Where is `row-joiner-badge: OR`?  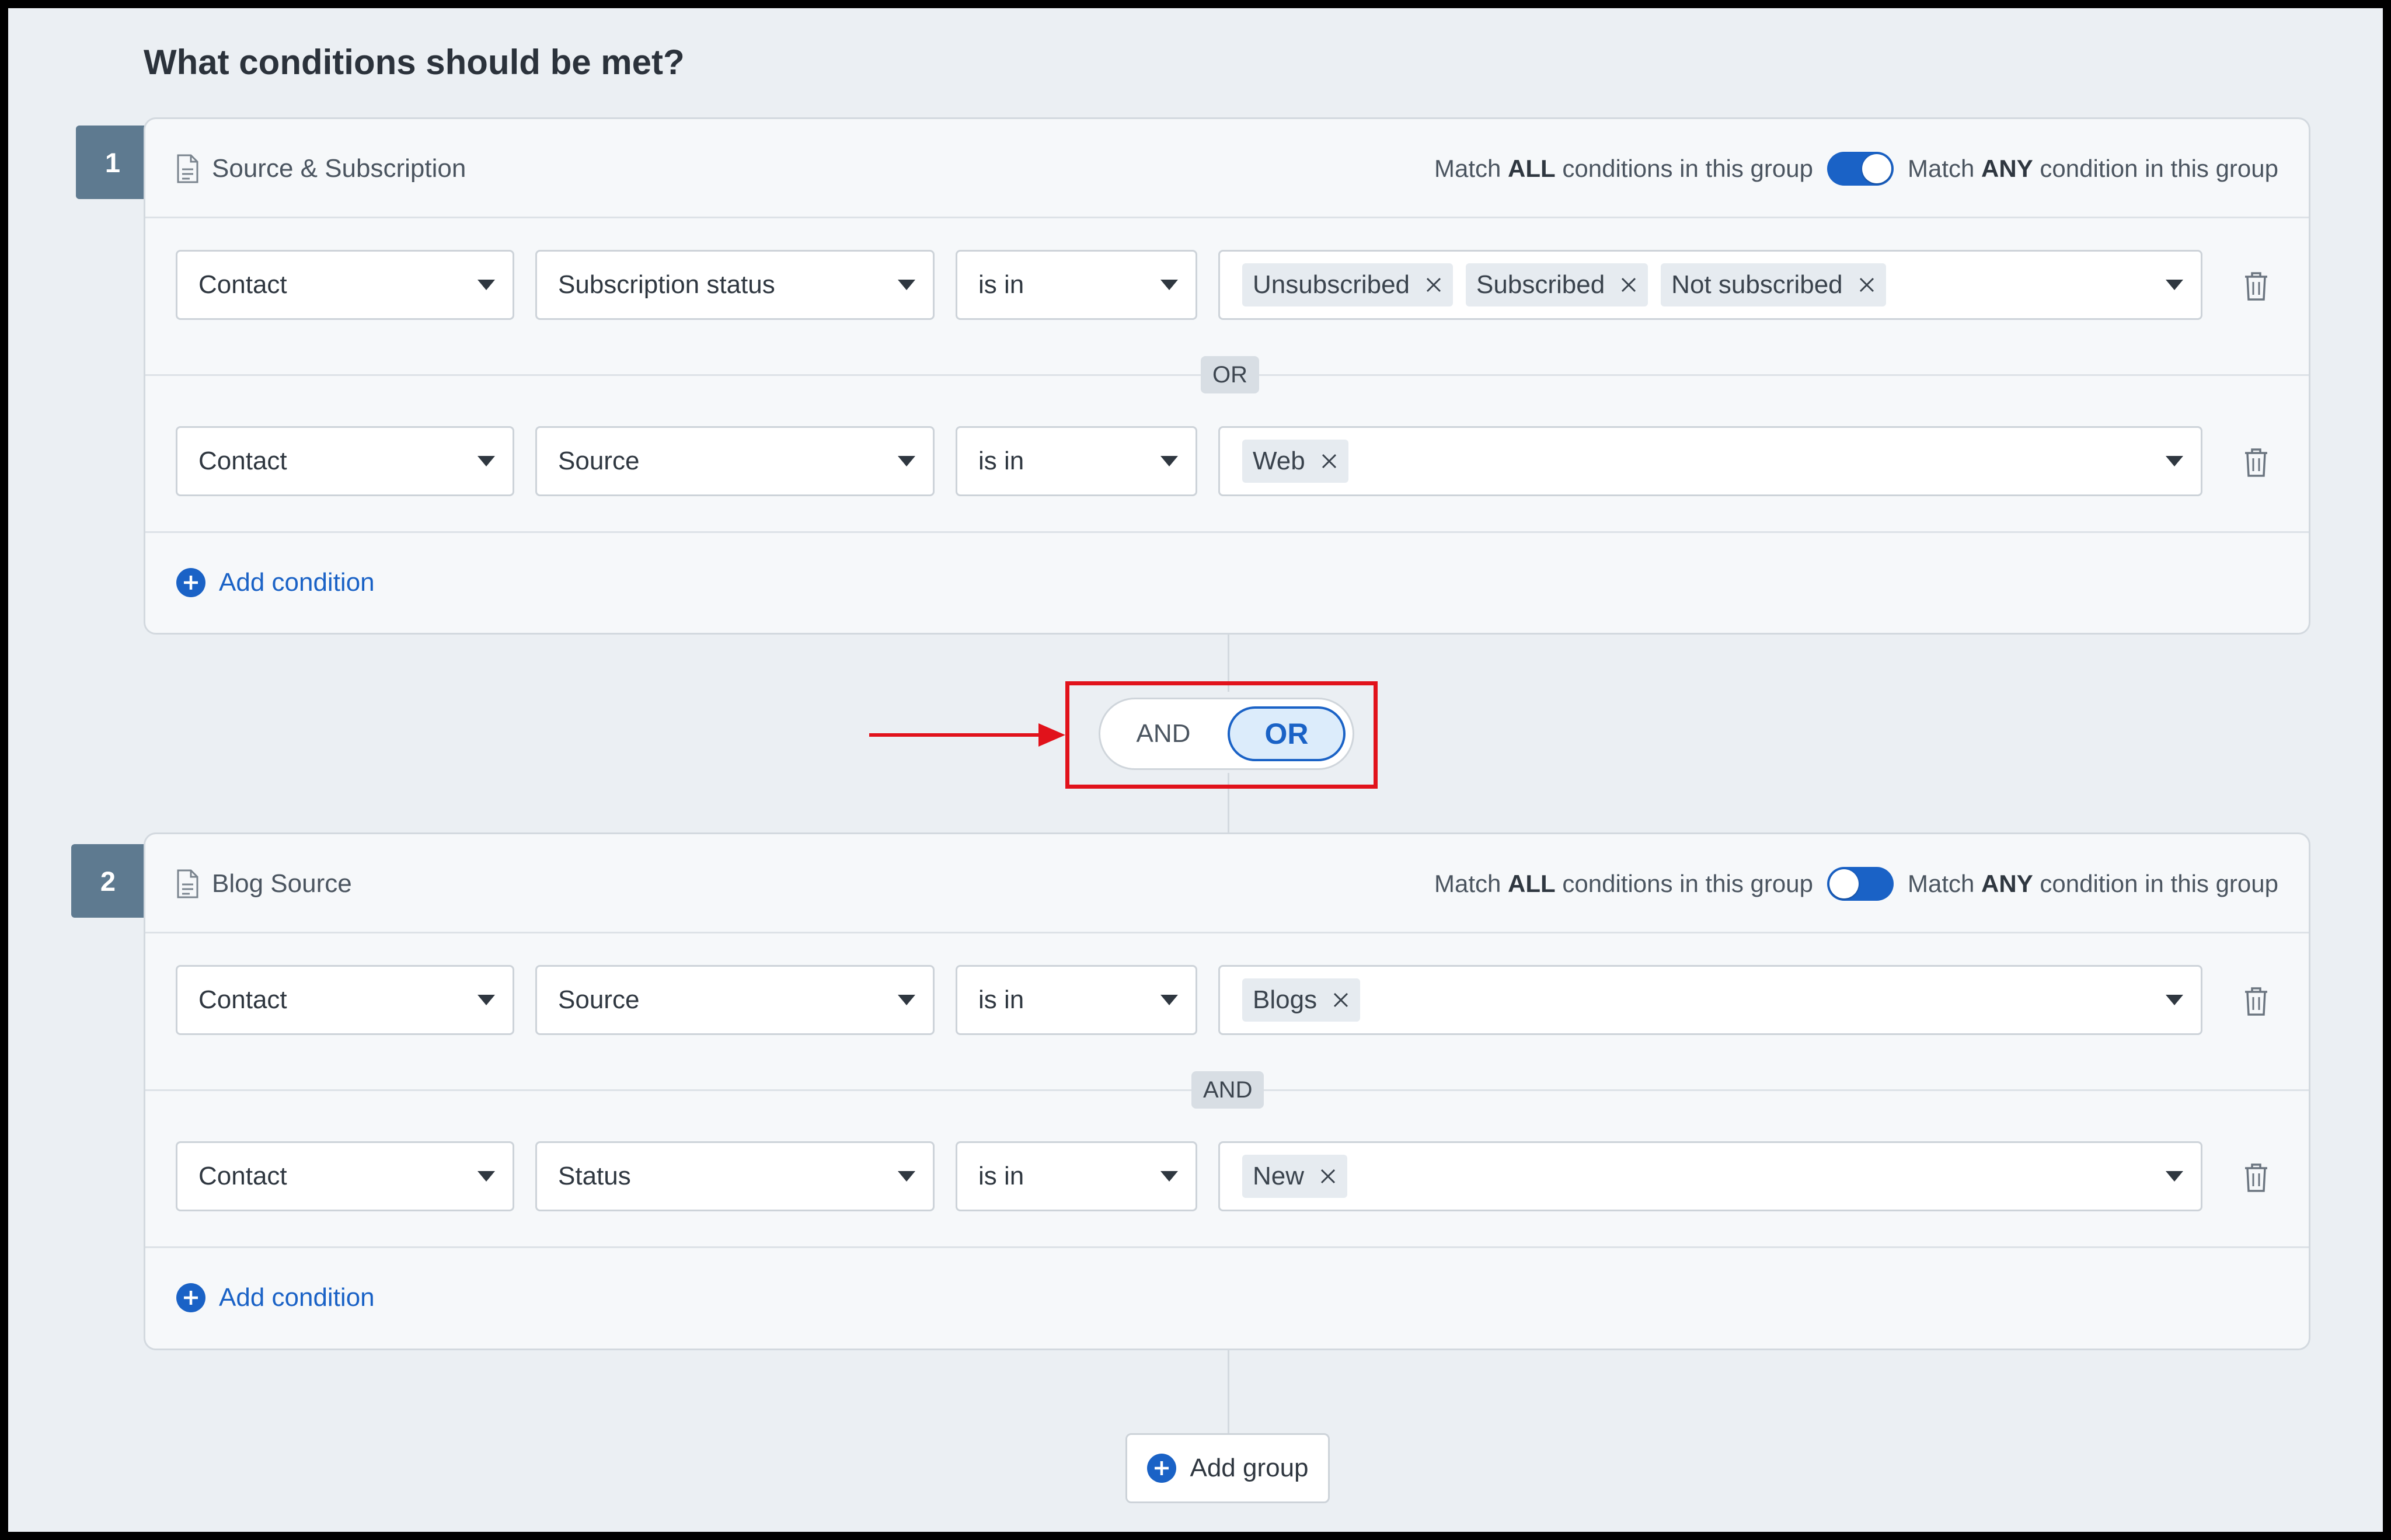 row-joiner-badge: OR is located at coordinates (1230, 374).